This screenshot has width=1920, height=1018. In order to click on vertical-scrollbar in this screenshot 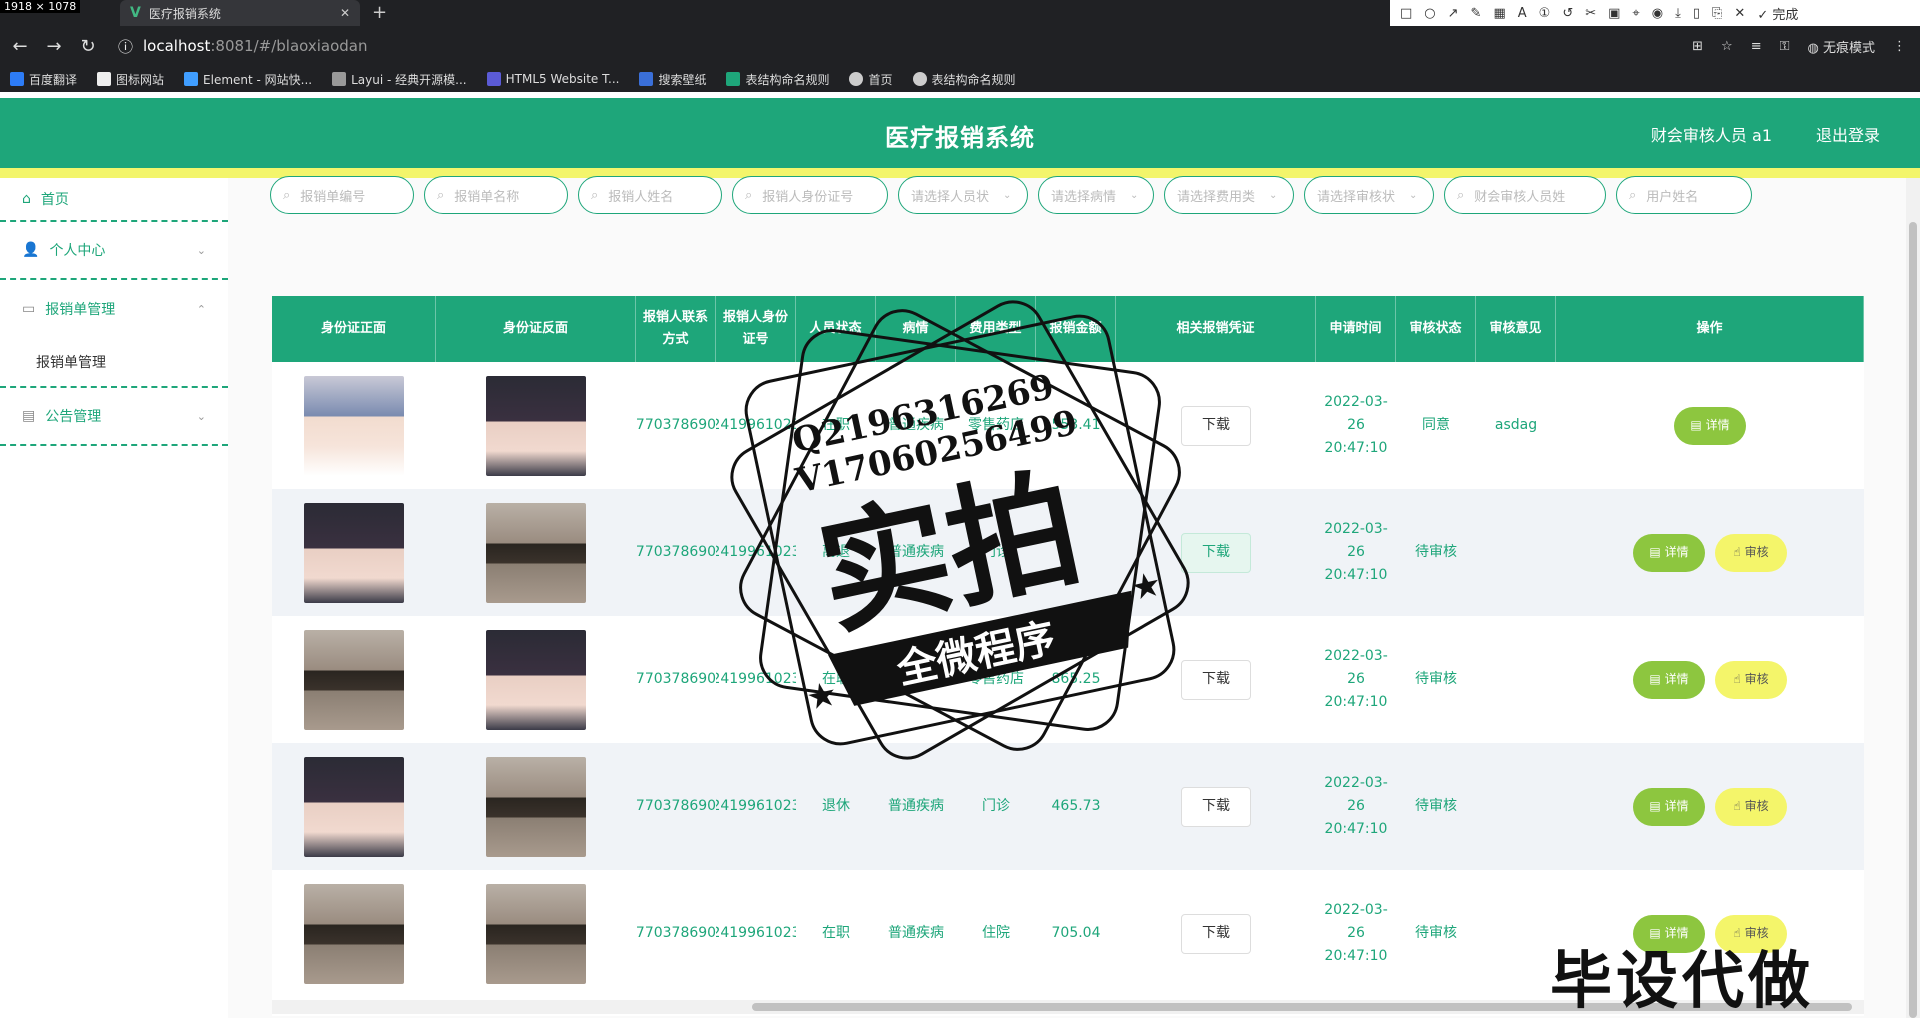, I will do `click(1913, 598)`.